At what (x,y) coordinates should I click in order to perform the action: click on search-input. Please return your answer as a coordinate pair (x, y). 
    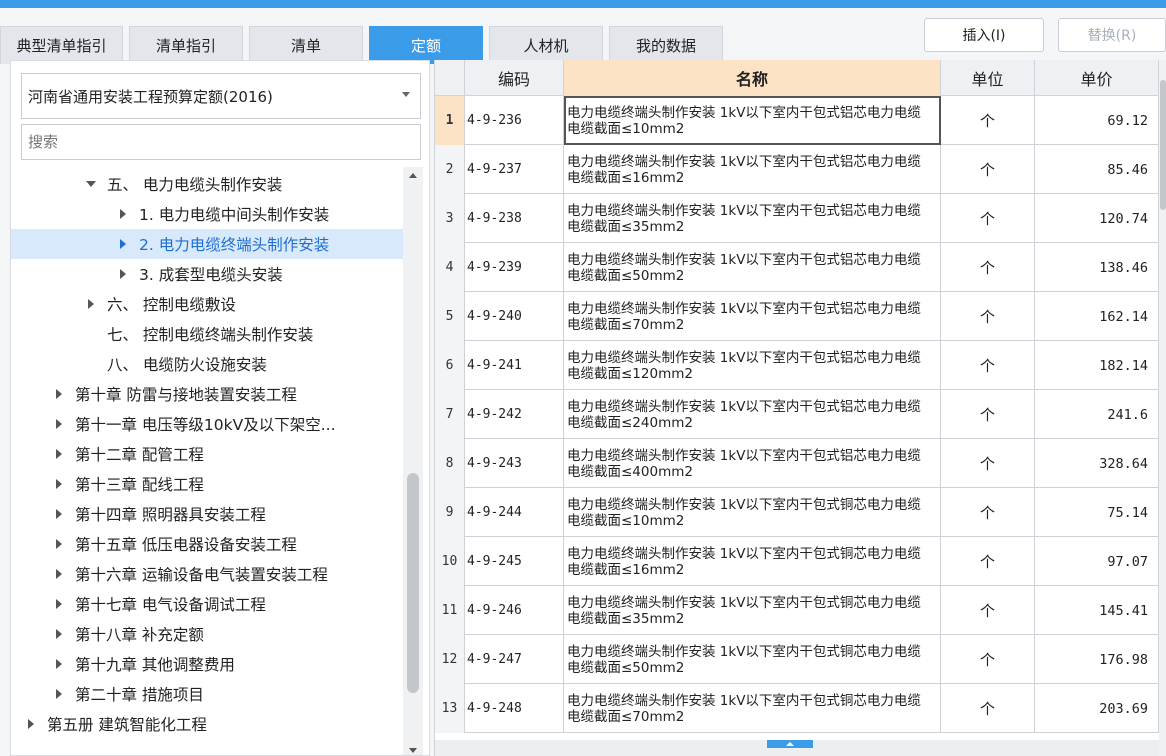
    Looking at the image, I should click on (221, 142).